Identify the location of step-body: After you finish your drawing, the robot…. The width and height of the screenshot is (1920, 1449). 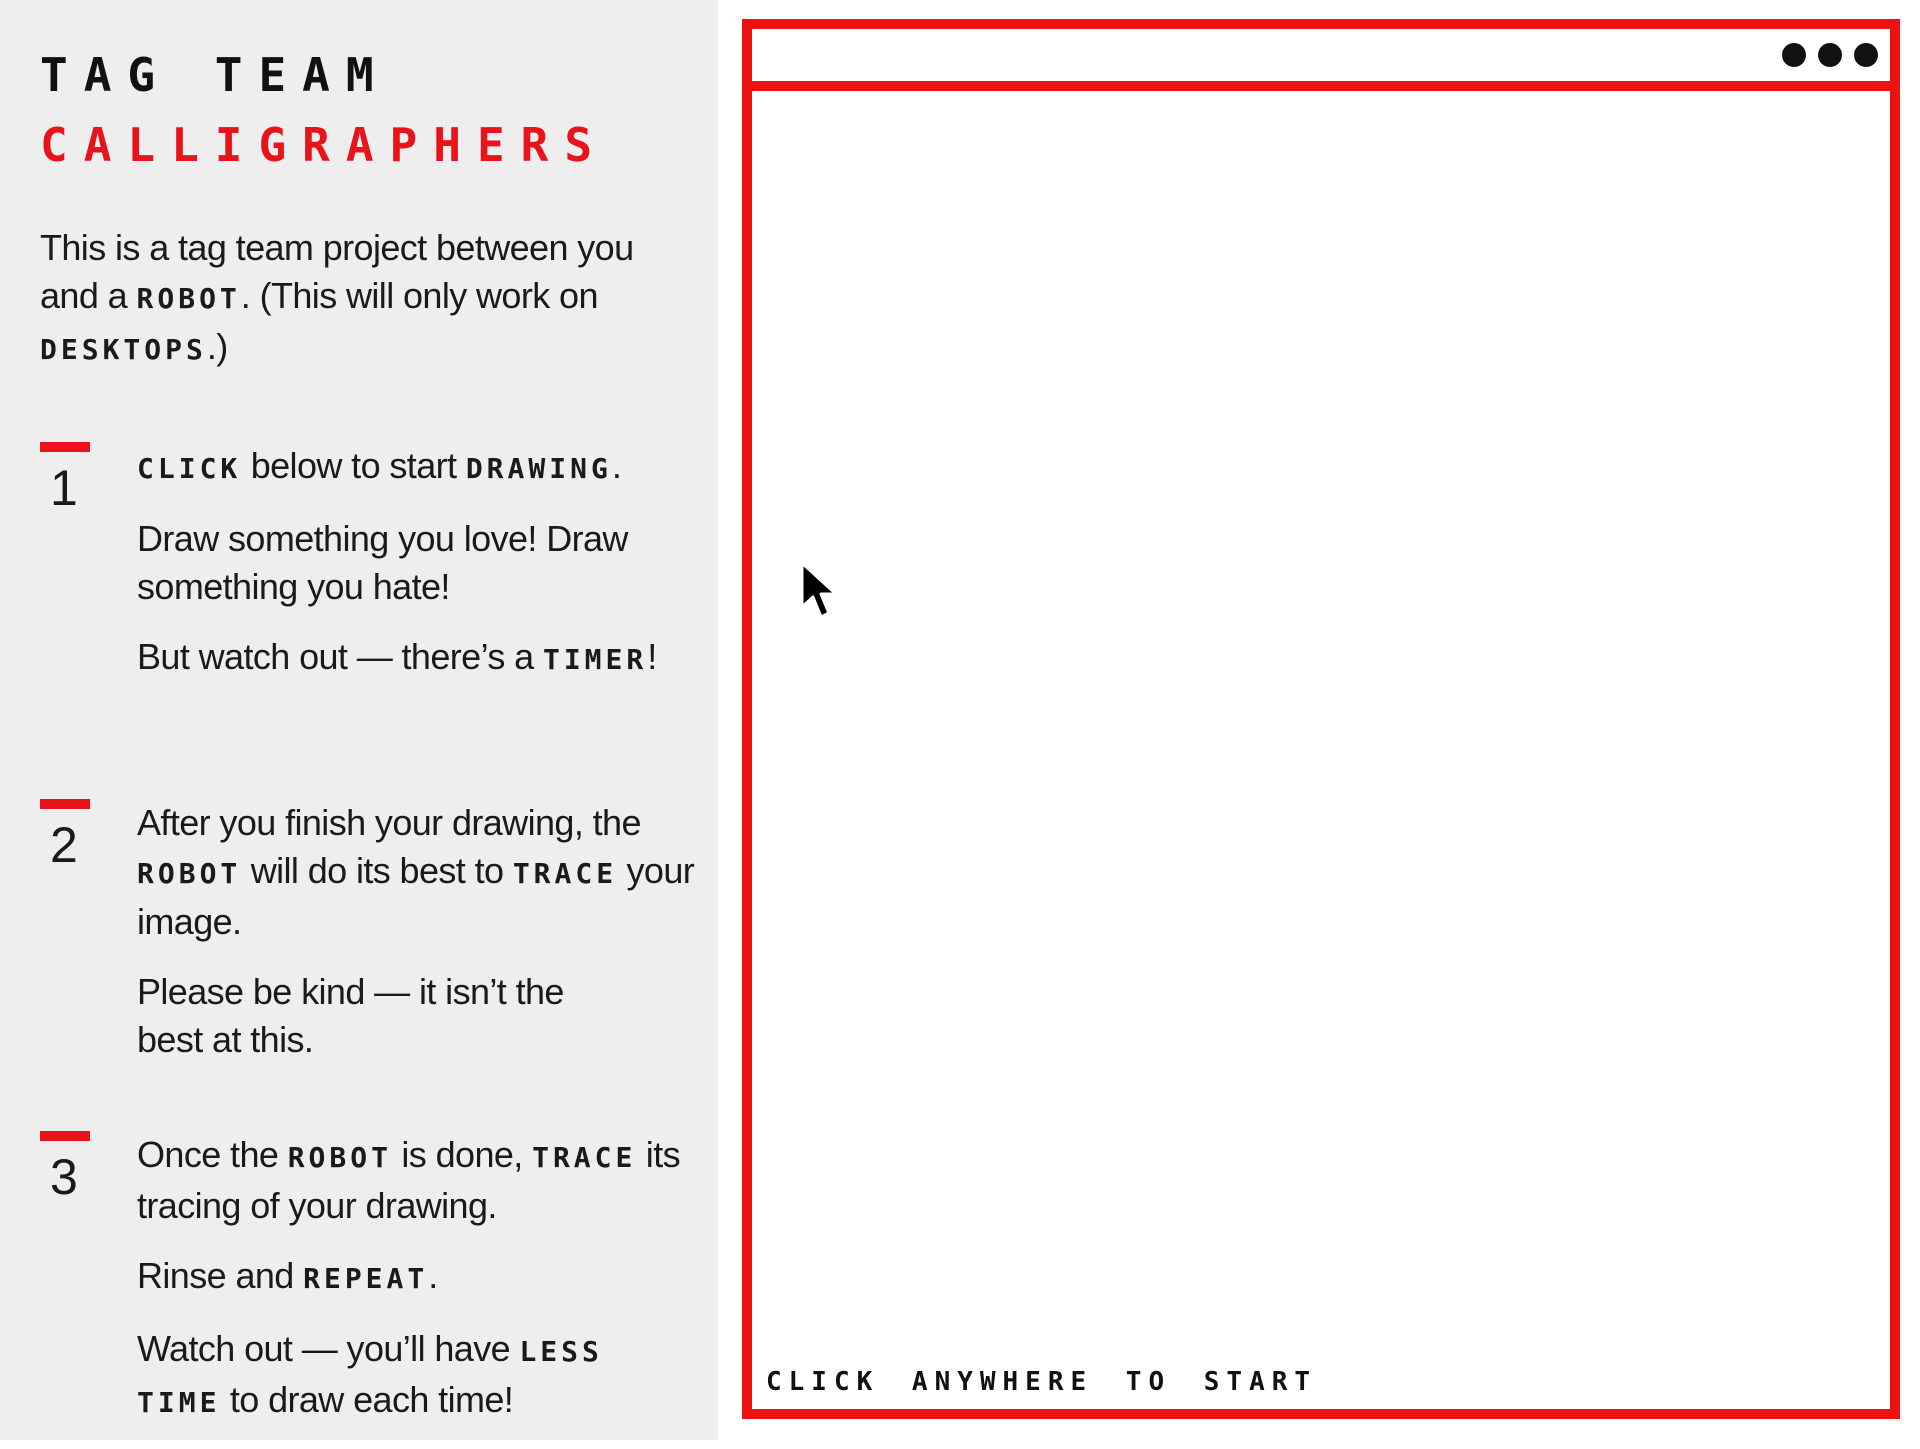
(427, 942).